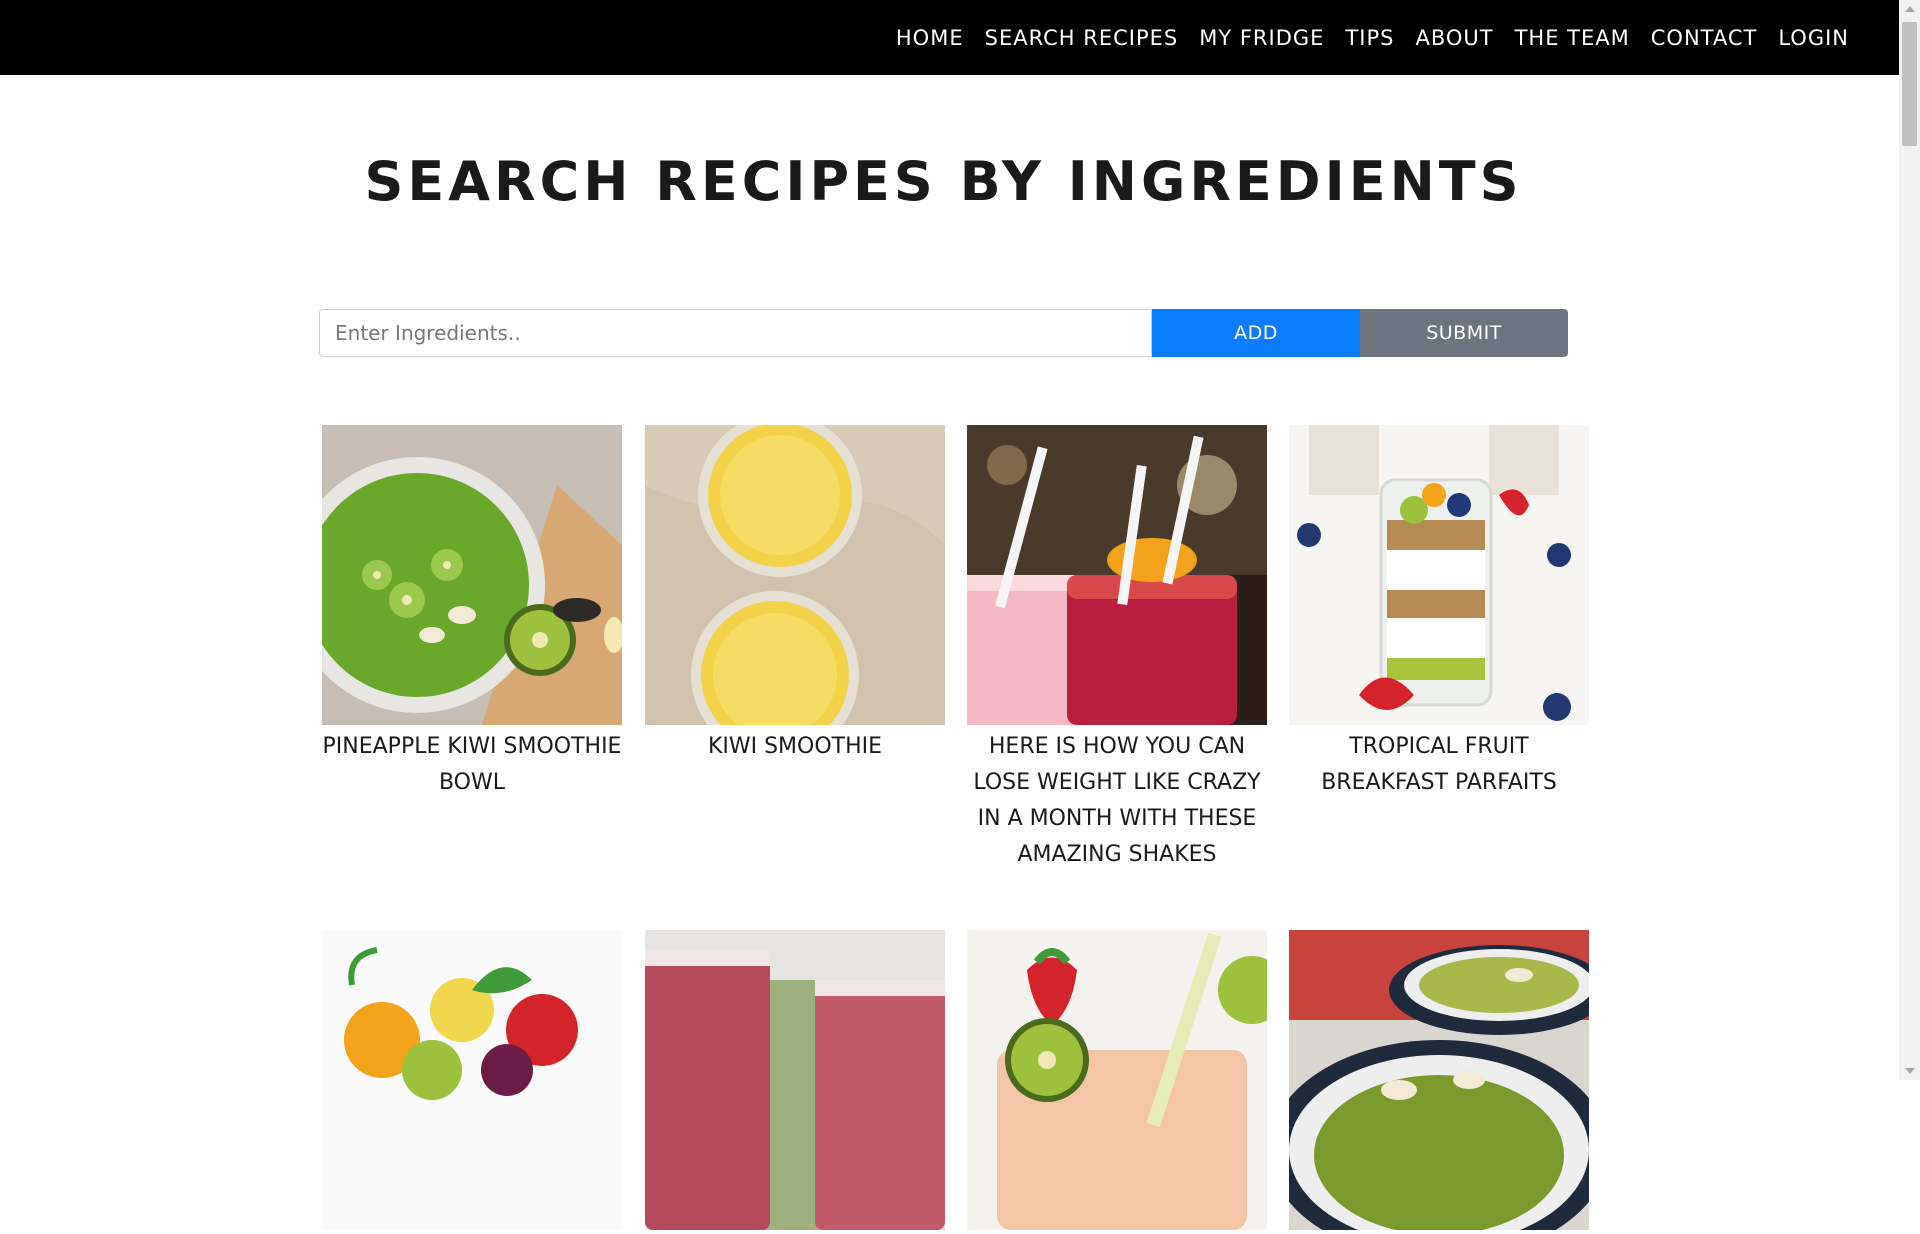  I want to click on recipe-image-green-bowls, so click(1439, 1080).